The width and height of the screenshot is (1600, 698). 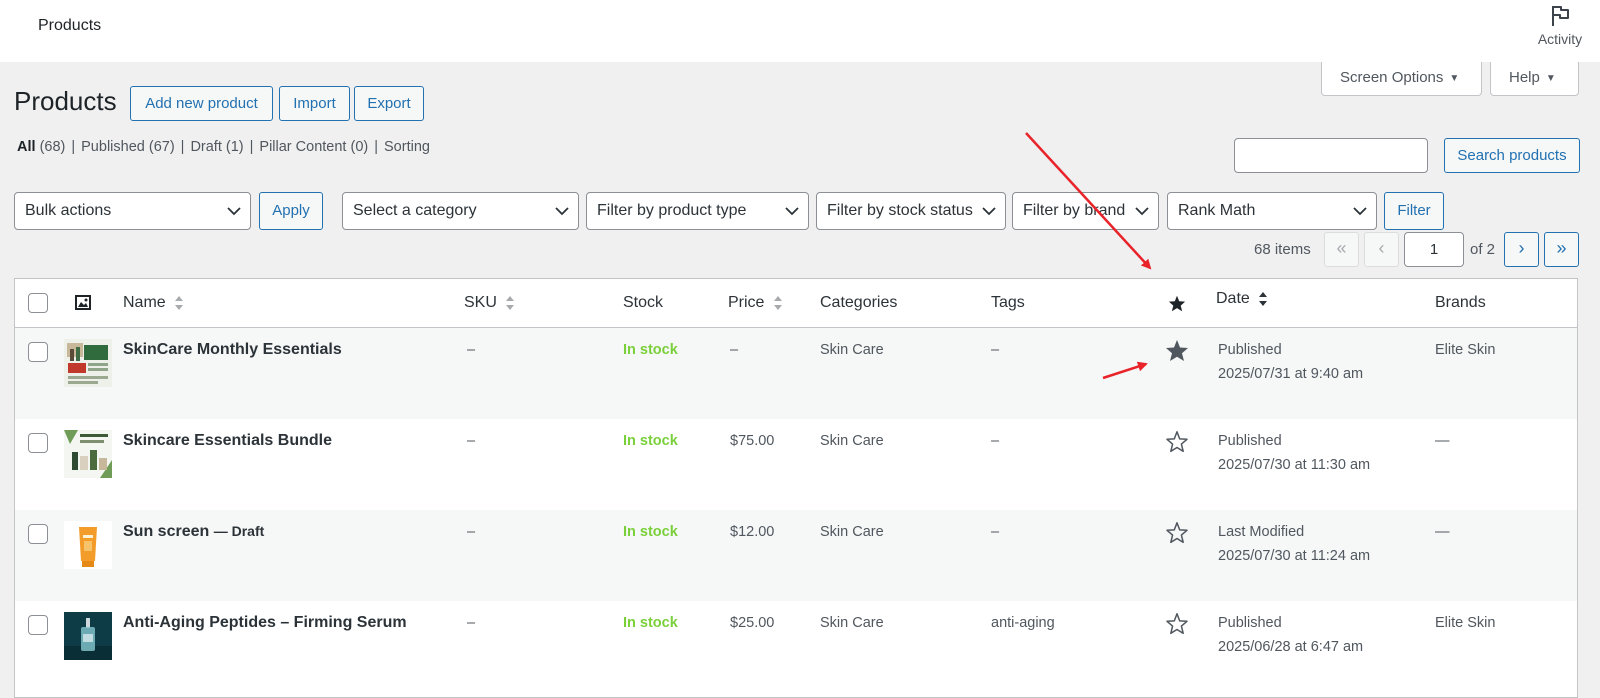 What do you see at coordinates (1242, 299) in the screenshot?
I see `column-date: Date` at bounding box center [1242, 299].